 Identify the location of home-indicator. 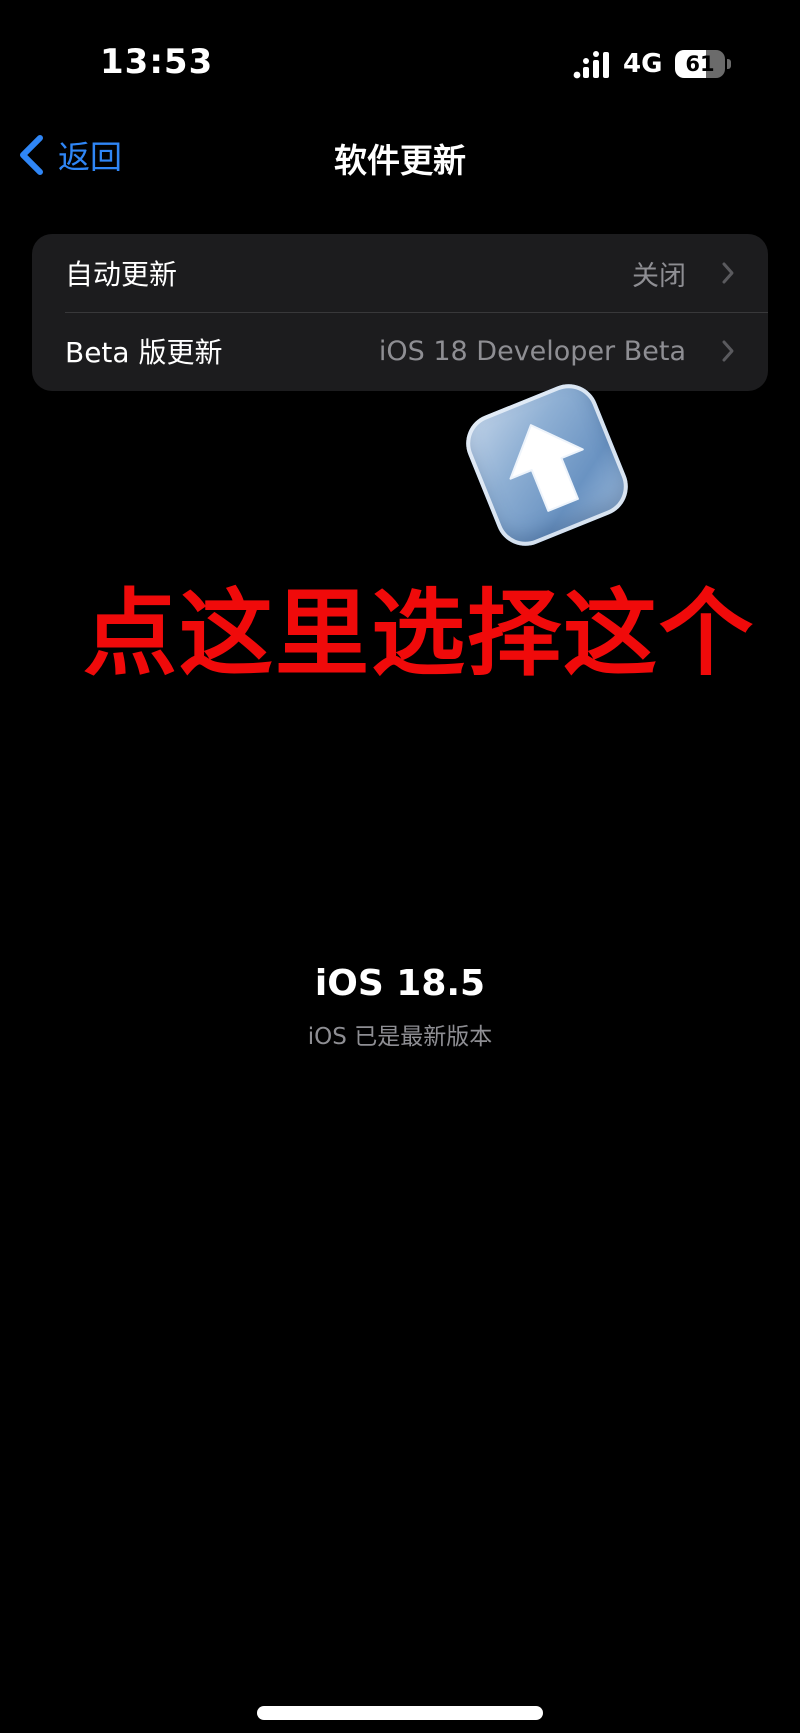
(400, 1713).